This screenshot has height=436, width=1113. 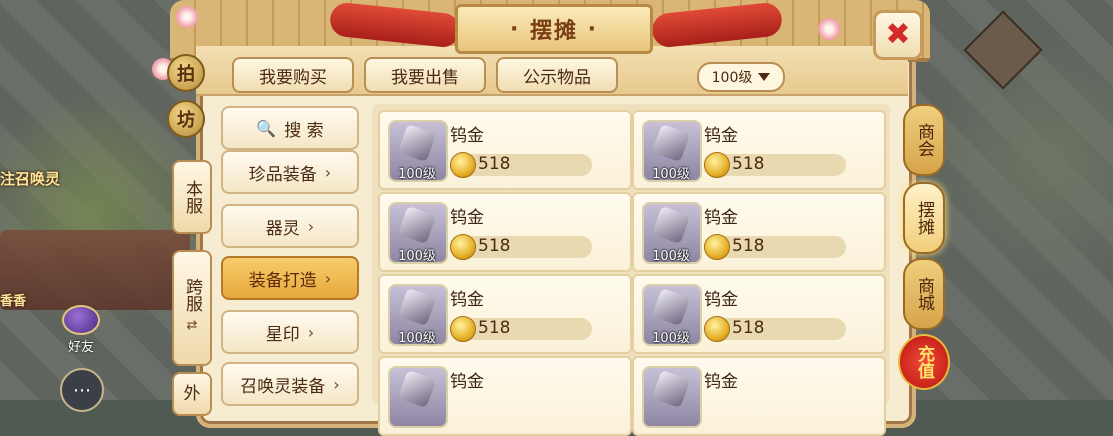 What do you see at coordinates (266, 128) in the screenshot?
I see `search-icon: 🔍` at bounding box center [266, 128].